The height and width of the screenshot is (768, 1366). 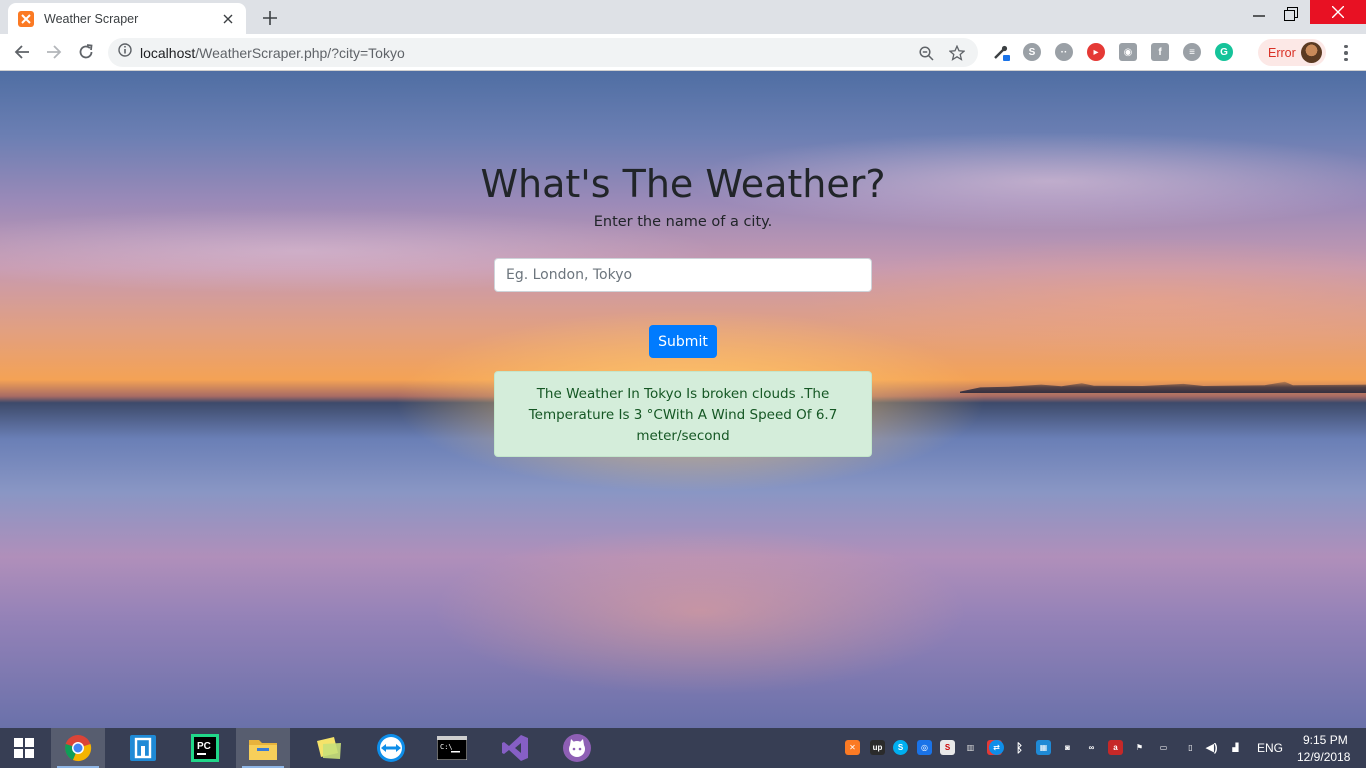 I want to click on taskbar-pycharm: PC, so click(x=205, y=748).